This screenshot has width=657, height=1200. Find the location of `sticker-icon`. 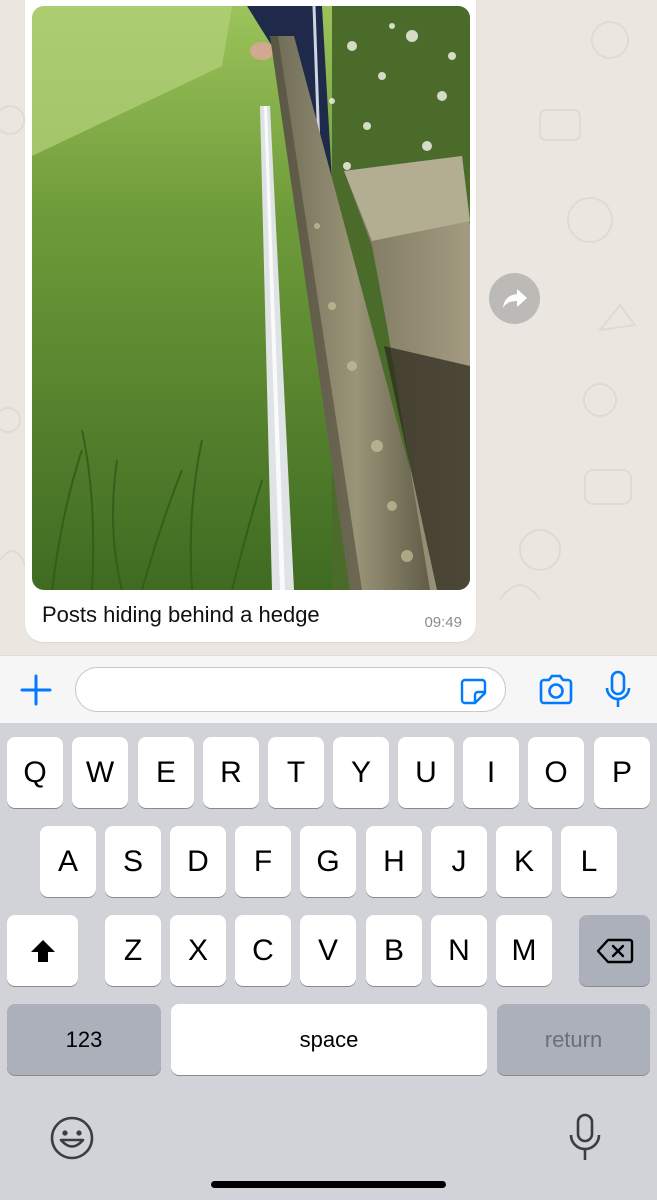

sticker-icon is located at coordinates (473, 691).